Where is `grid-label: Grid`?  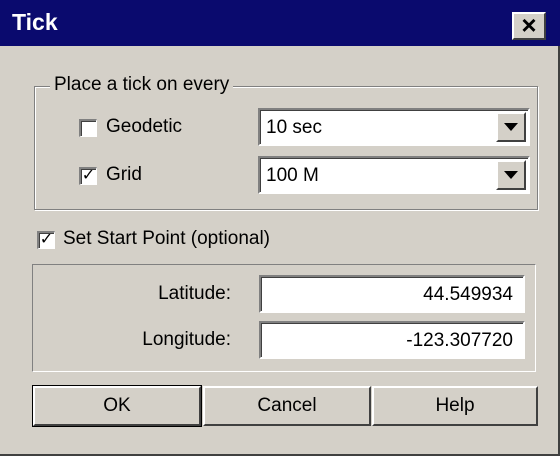 grid-label: Grid is located at coordinates (124, 175).